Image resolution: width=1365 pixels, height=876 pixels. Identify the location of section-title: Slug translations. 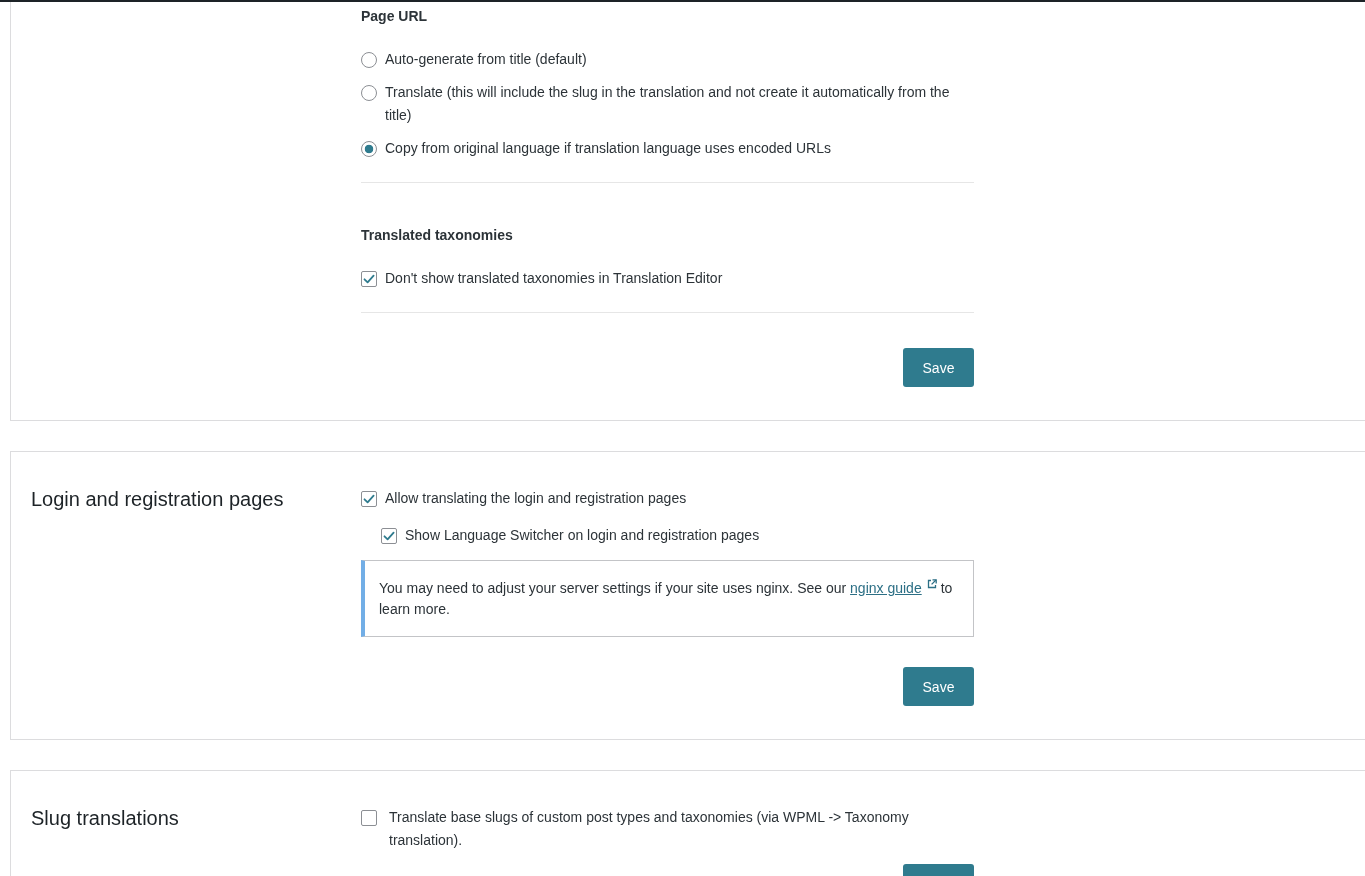
(105, 818).